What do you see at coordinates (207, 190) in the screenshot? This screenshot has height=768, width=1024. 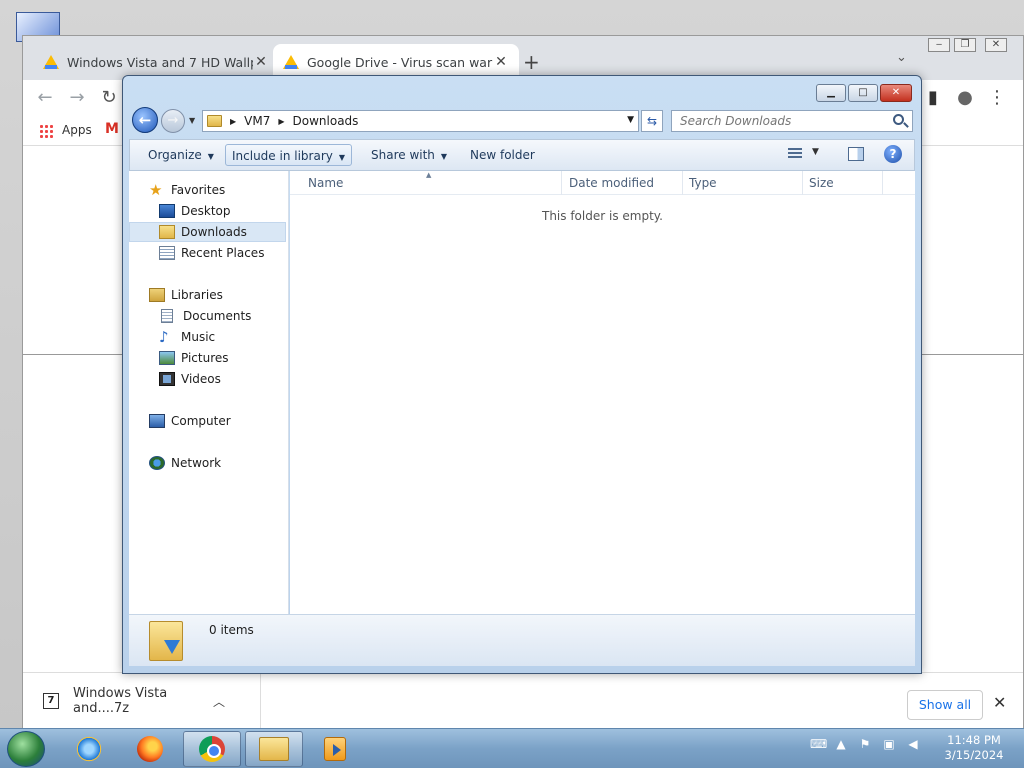 I see `nav-favorites: ★ Favorites` at bounding box center [207, 190].